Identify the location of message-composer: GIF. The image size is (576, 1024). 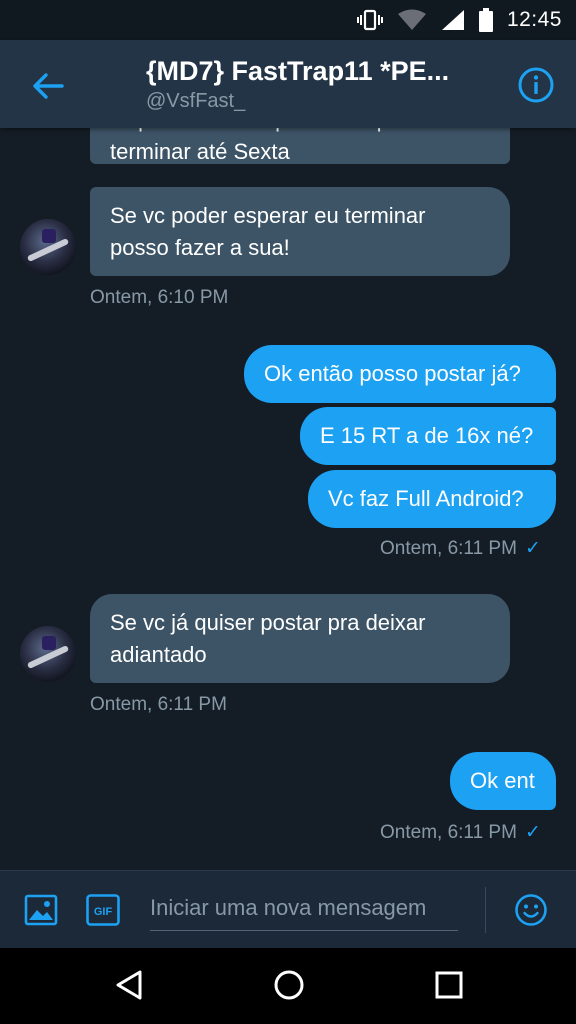
(288, 909).